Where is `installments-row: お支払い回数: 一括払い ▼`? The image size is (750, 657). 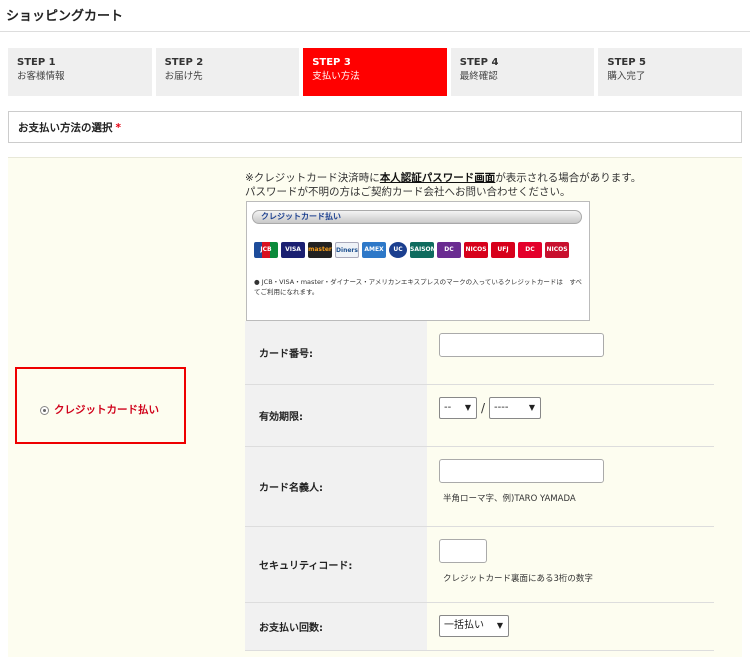
installments-row: お支払い回数: 一括払い ▼ is located at coordinates (479, 627).